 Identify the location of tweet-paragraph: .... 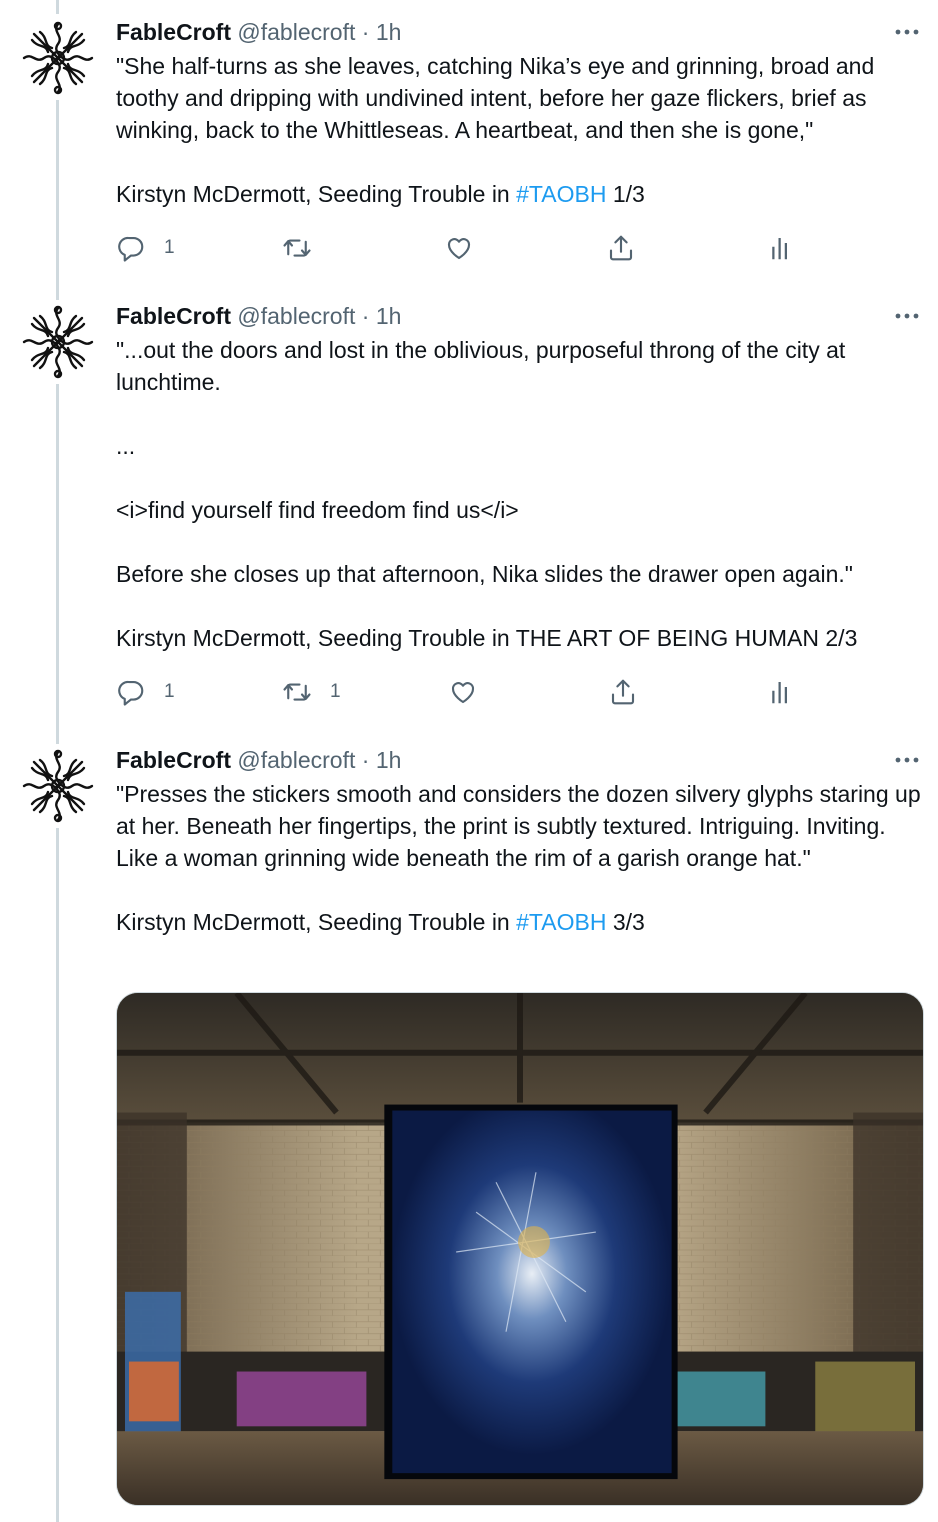
(126, 446).